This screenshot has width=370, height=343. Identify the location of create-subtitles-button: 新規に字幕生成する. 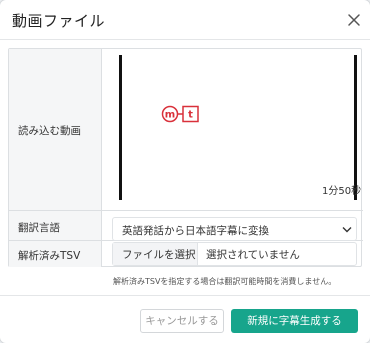
(294, 321).